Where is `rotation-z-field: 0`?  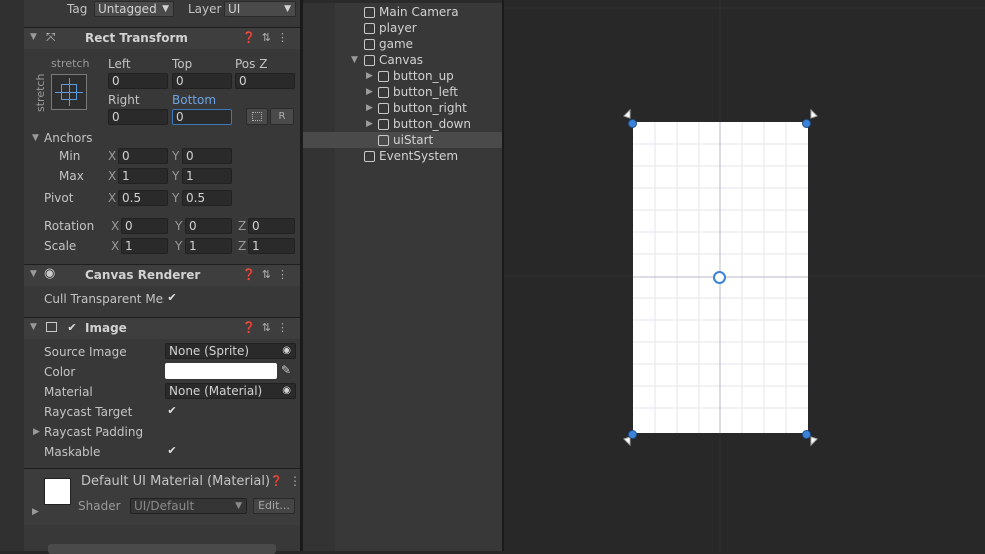 rotation-z-field: 0 is located at coordinates (271, 226).